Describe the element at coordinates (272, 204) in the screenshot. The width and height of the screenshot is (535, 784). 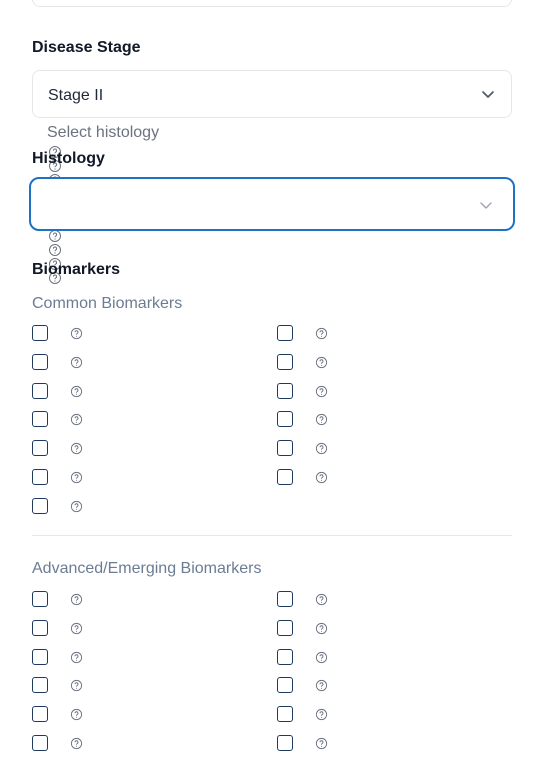
I see `histology-select` at that location.